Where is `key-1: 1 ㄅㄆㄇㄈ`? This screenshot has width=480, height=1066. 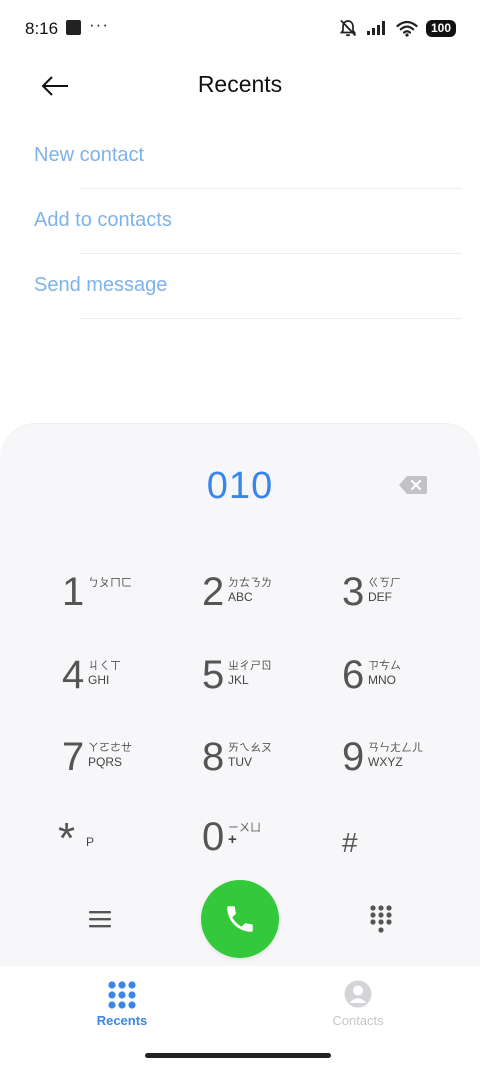
key-1: 1 ㄅㄆㄇㄈ is located at coordinates (122, 600).